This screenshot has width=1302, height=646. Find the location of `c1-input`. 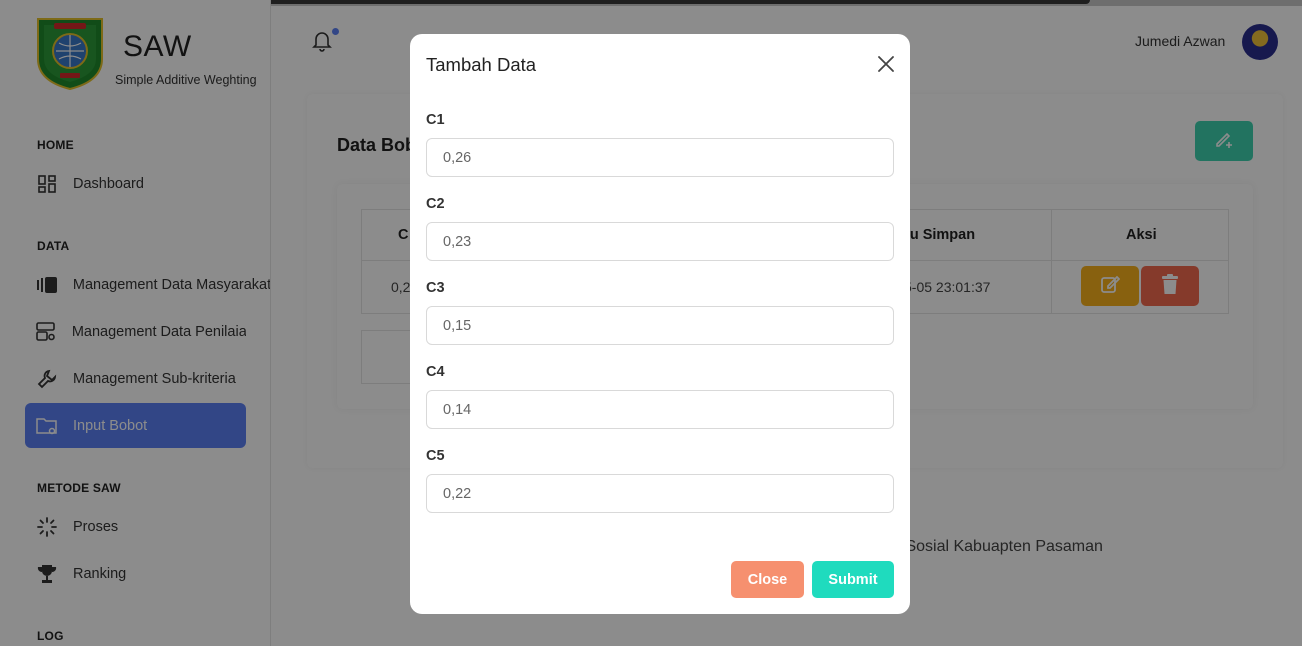

c1-input is located at coordinates (660, 157).